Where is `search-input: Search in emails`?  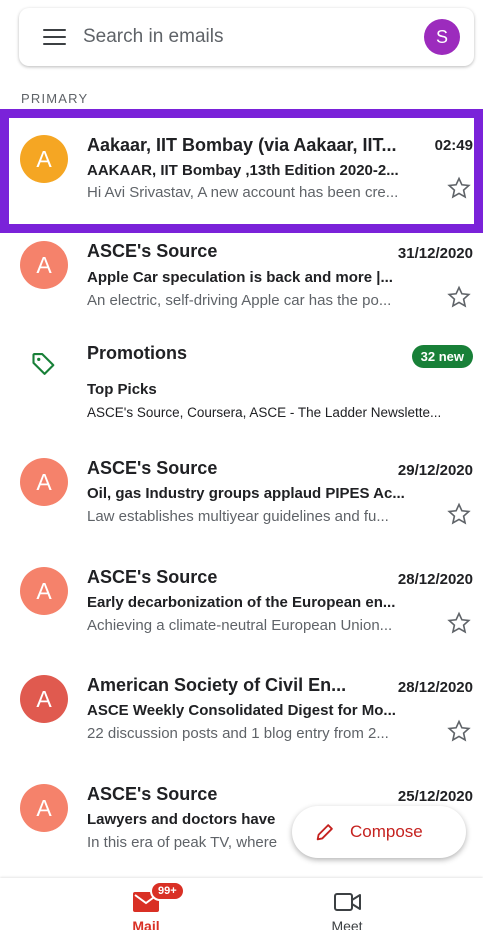
search-input: Search in emails is located at coordinates (253, 37).